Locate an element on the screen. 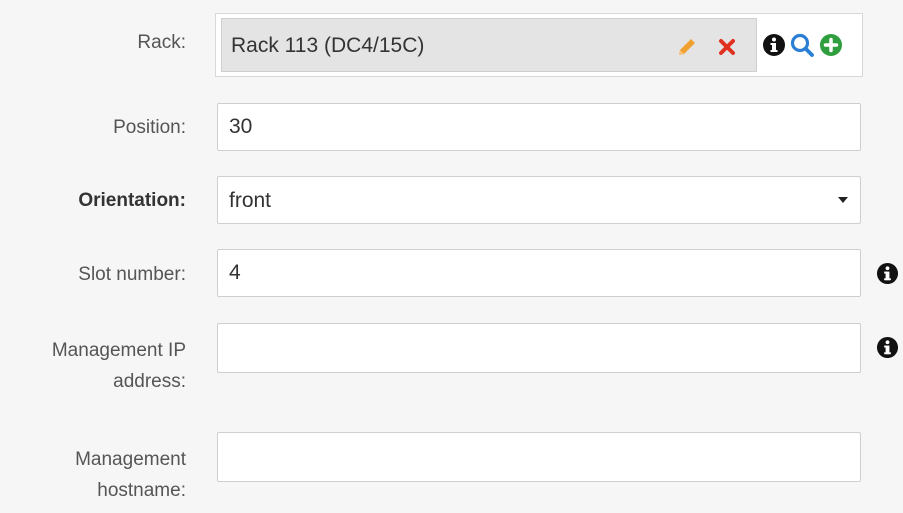  management-hostname-input is located at coordinates (539, 457).